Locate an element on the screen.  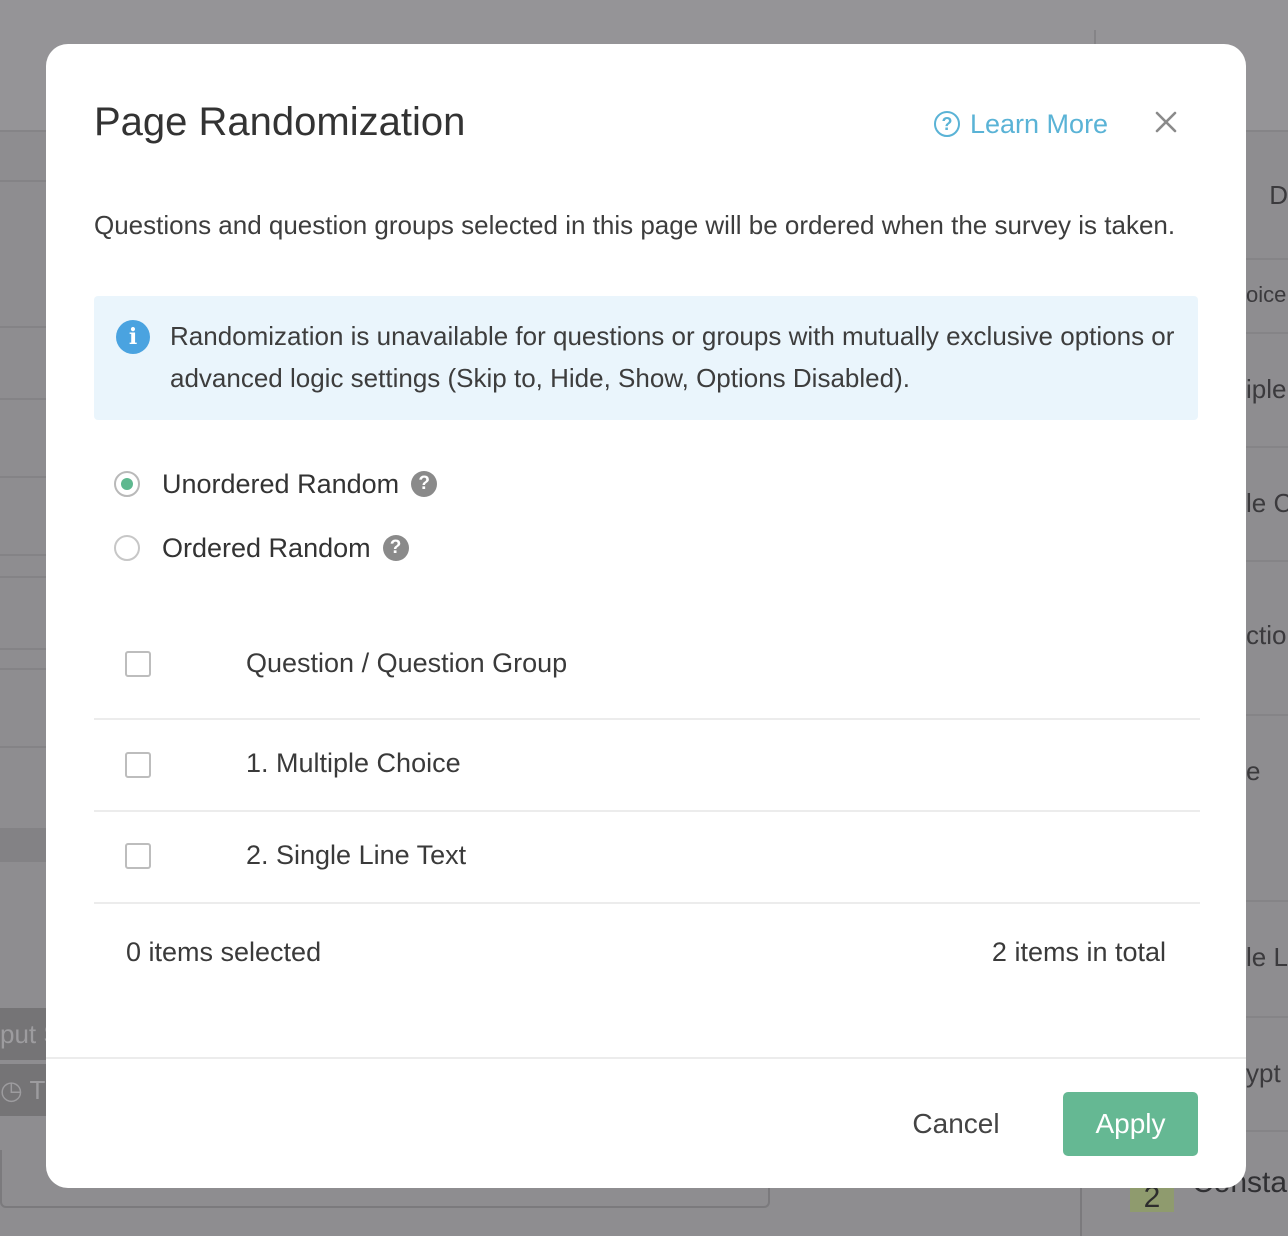
background-text: le C is located at coordinates (1267, 503).